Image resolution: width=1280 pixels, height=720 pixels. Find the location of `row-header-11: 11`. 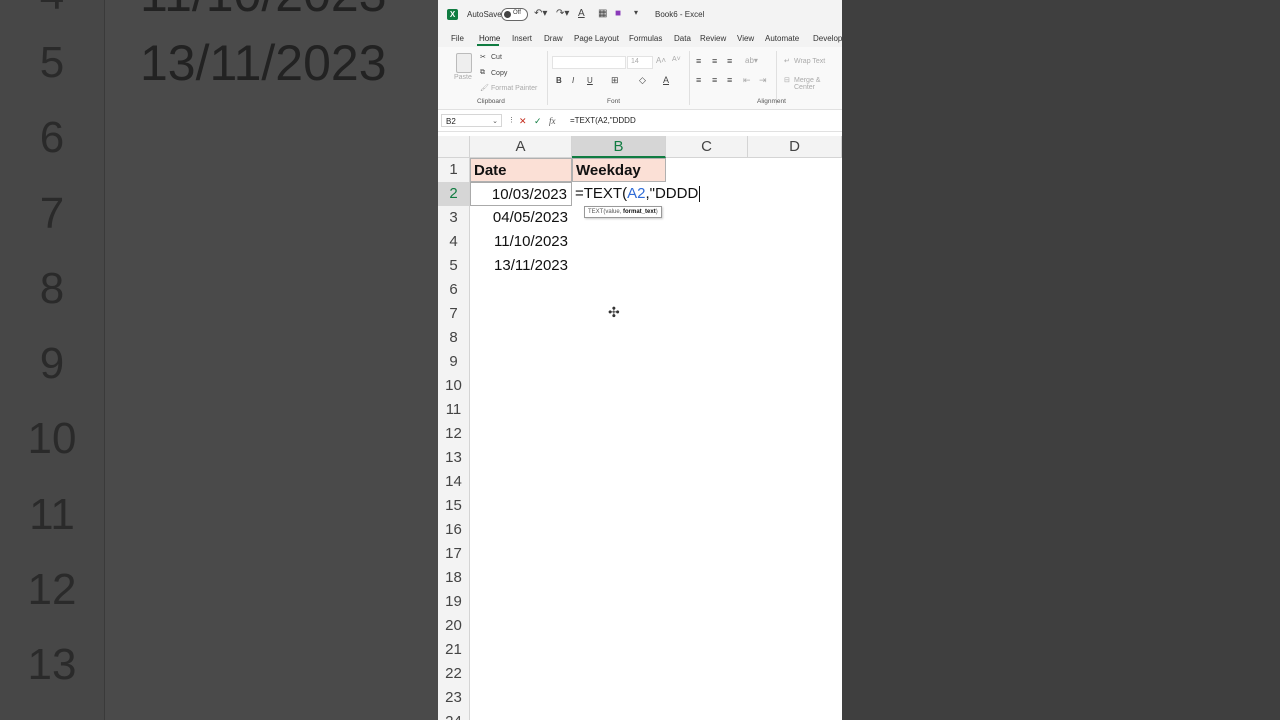

row-header-11: 11 is located at coordinates (454, 410).